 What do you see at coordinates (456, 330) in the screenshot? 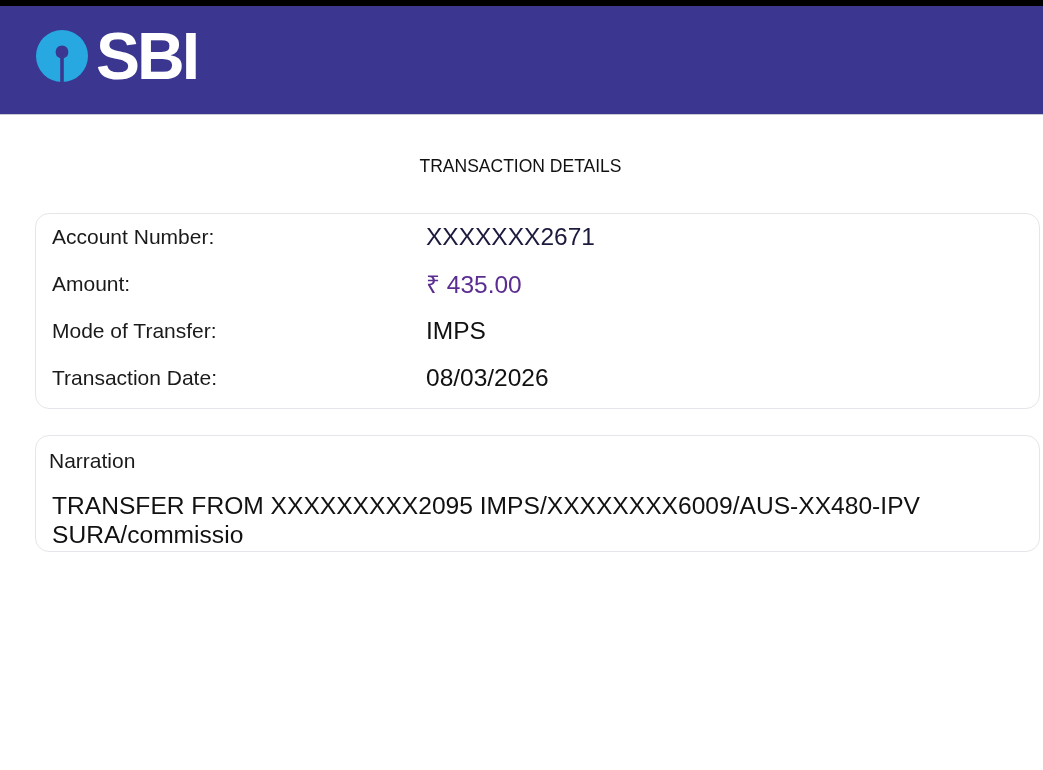
I see `field-value: IMPS` at bounding box center [456, 330].